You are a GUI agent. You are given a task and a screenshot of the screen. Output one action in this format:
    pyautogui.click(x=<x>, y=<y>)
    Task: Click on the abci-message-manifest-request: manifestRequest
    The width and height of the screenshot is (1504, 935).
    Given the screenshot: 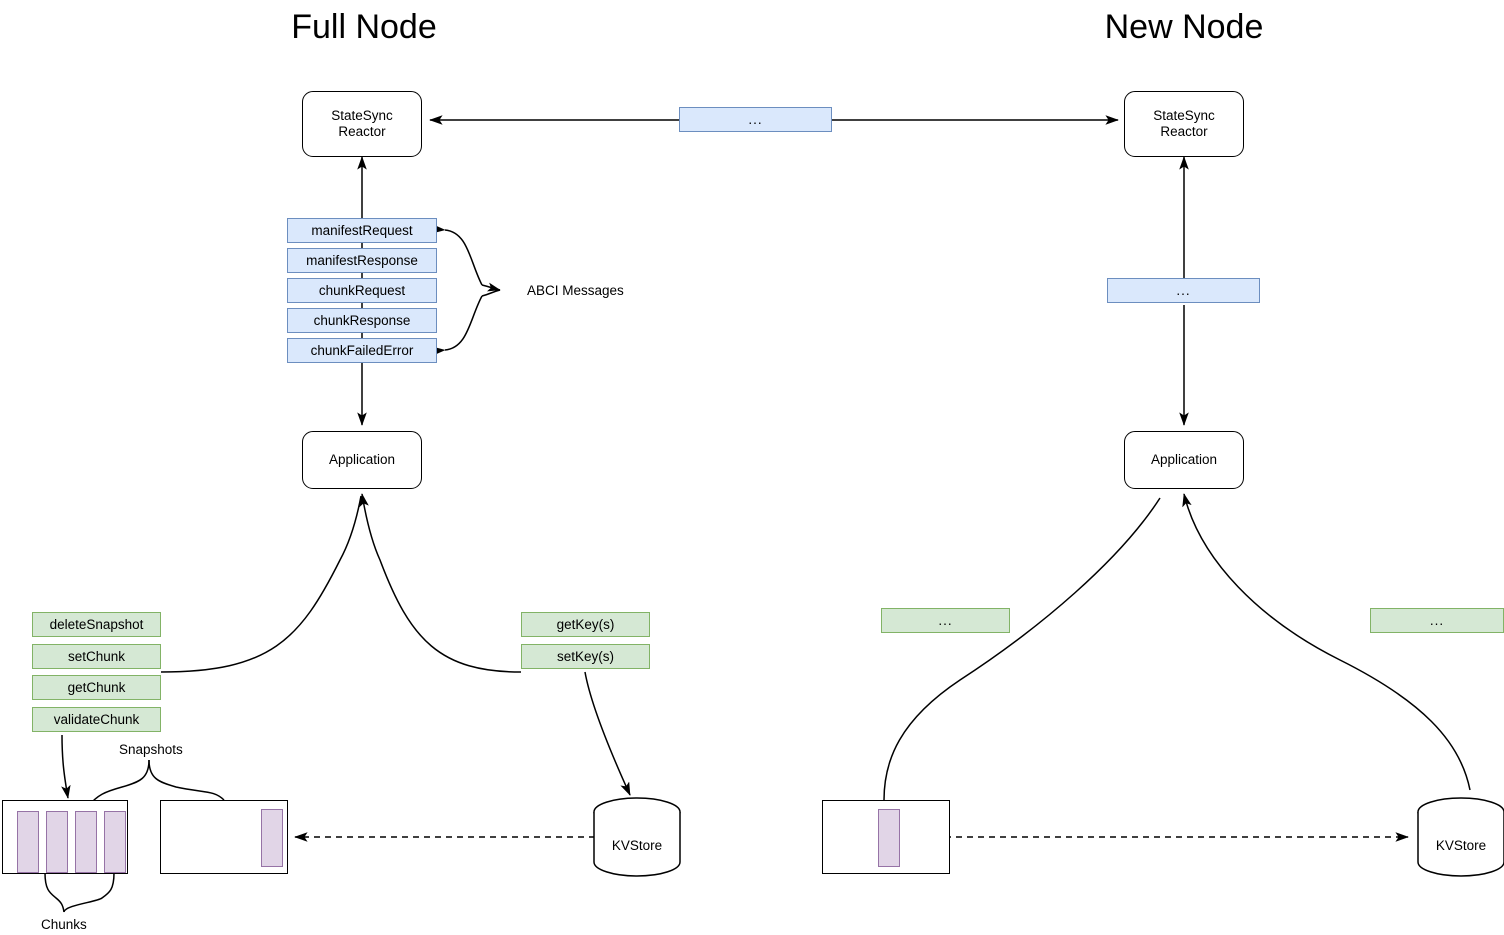 What is the action you would take?
    pyautogui.click(x=362, y=230)
    